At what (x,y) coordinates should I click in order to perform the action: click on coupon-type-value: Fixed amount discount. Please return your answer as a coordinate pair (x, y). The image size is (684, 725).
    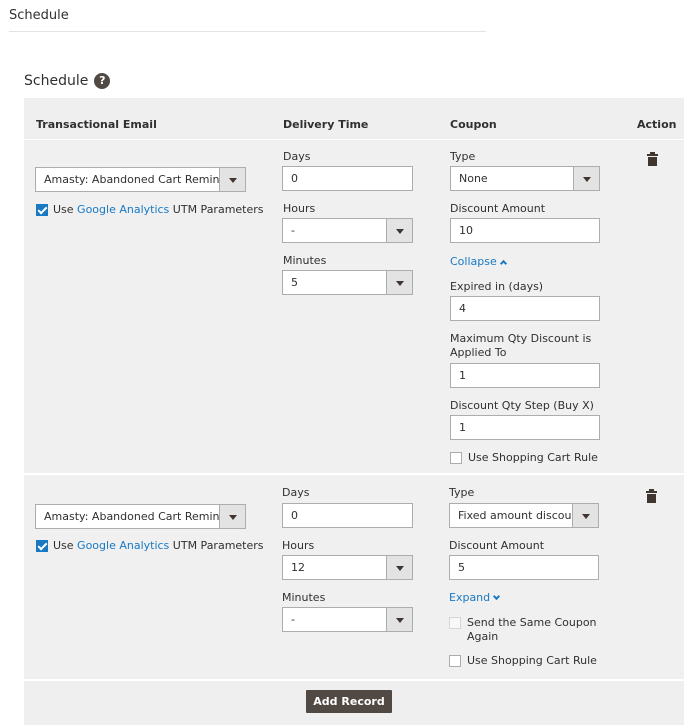
    Looking at the image, I should click on (520, 515).